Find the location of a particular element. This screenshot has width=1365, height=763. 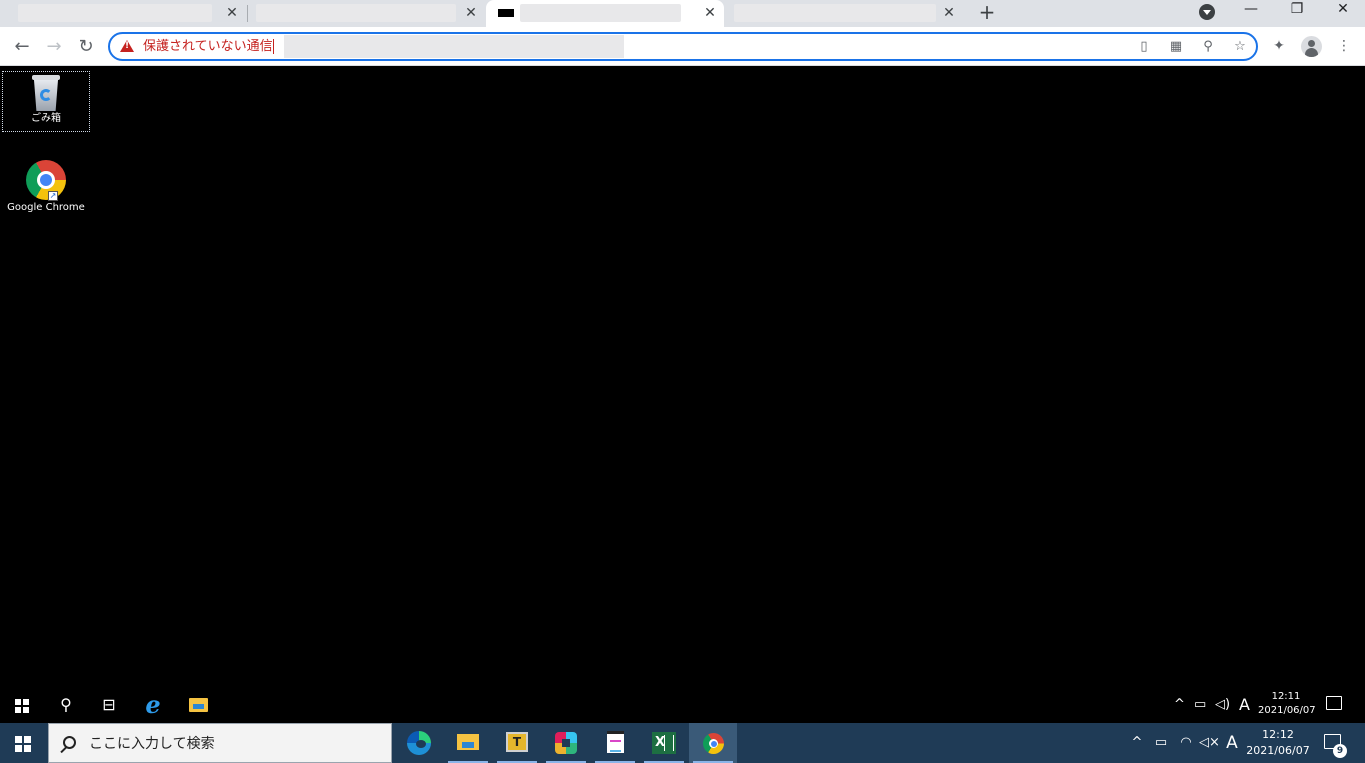

search-icon is located at coordinates (69, 742).